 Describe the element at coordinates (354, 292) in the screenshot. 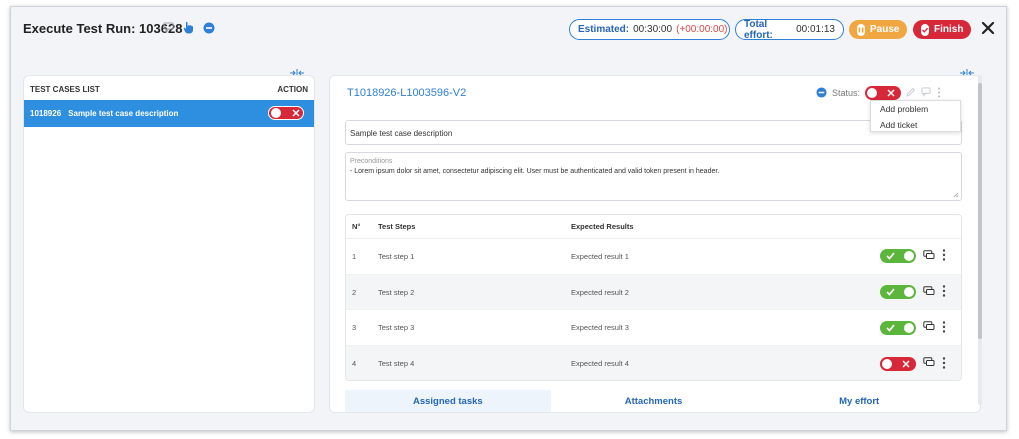

I see `step-number: 2` at that location.